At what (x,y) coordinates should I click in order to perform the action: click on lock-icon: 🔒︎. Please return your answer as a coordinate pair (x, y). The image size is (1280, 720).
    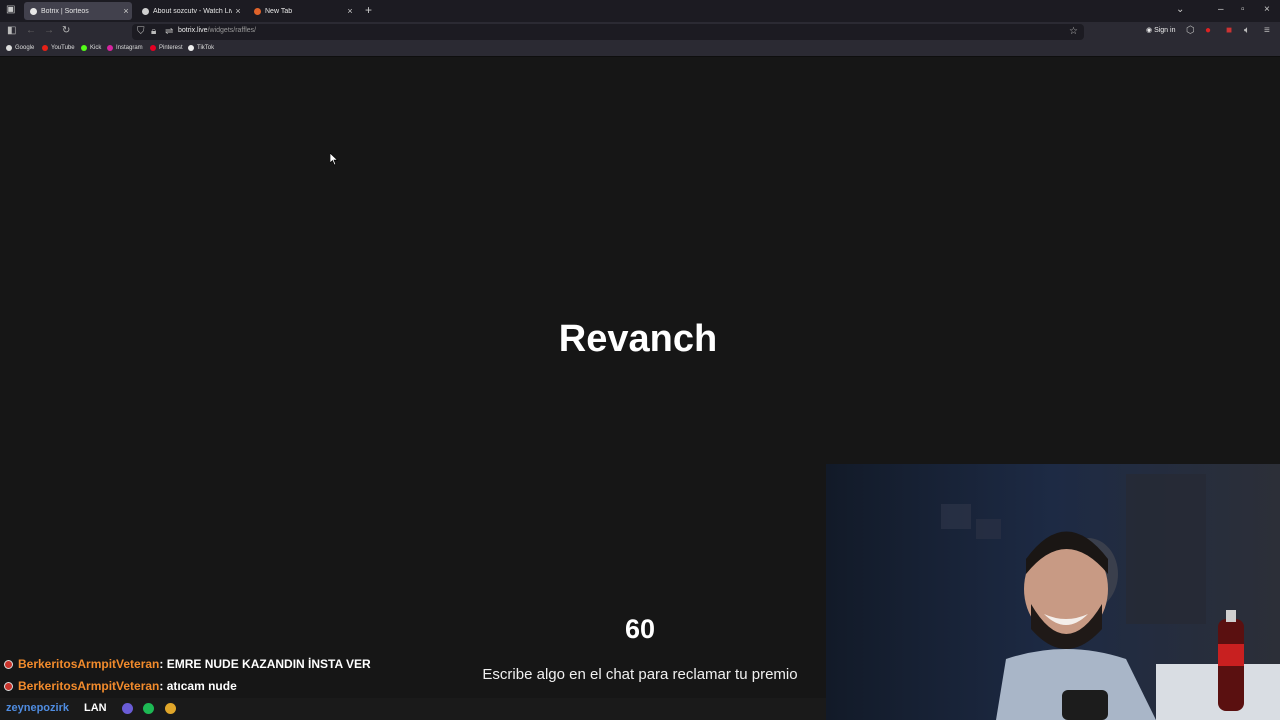
    Looking at the image, I should click on (153, 31).